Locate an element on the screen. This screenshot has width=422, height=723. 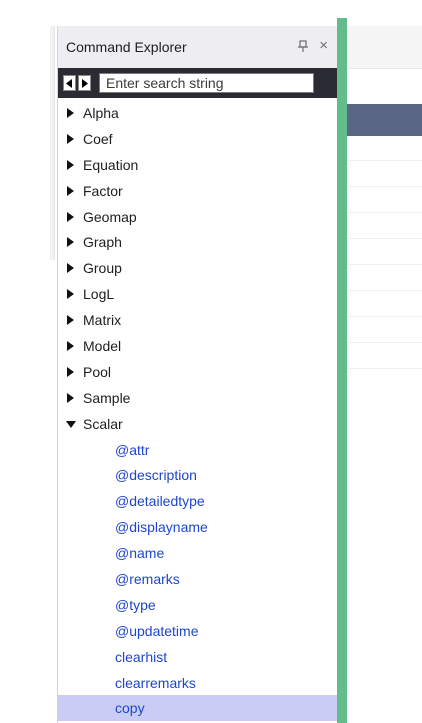
arrow-right-icon is located at coordinates (85, 83).